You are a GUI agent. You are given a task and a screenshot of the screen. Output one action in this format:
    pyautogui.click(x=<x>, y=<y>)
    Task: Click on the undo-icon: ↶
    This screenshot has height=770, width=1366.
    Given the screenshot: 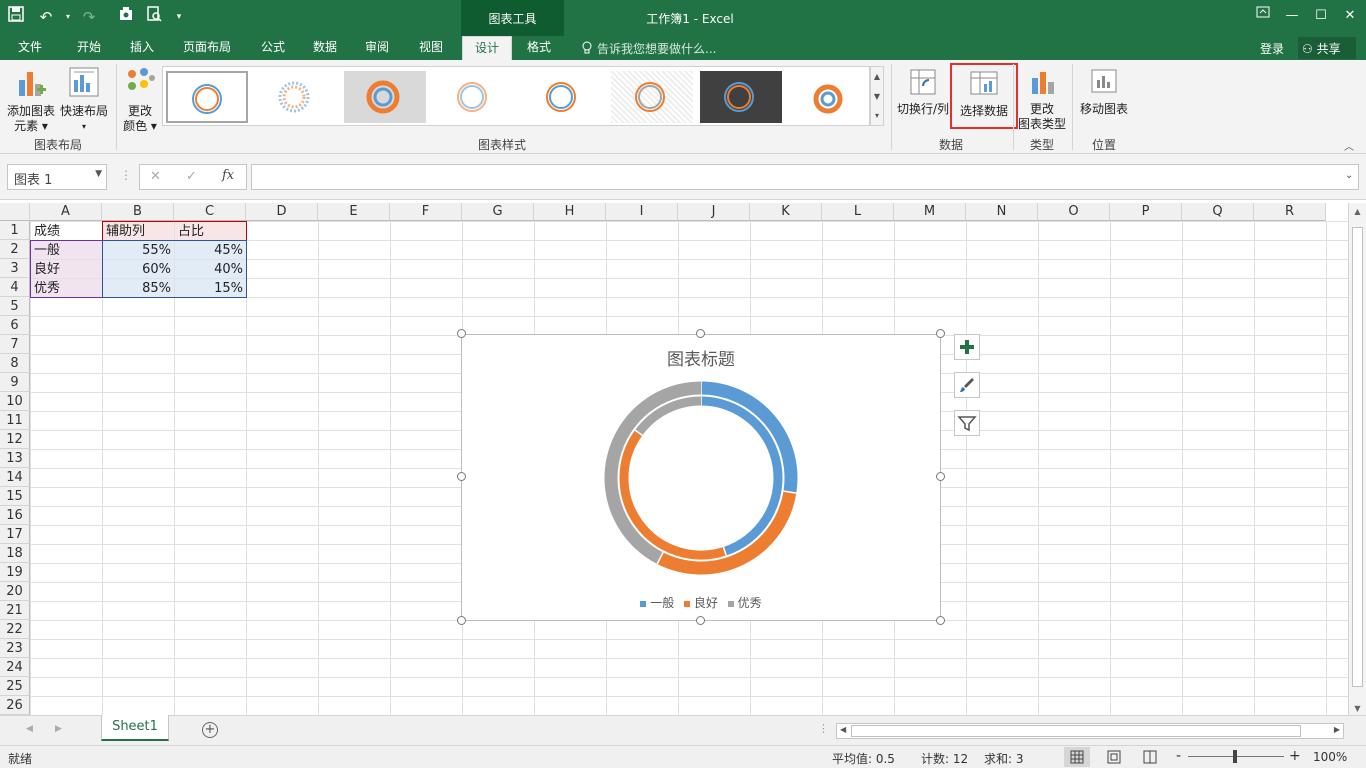 What is the action you would take?
    pyautogui.click(x=46, y=17)
    